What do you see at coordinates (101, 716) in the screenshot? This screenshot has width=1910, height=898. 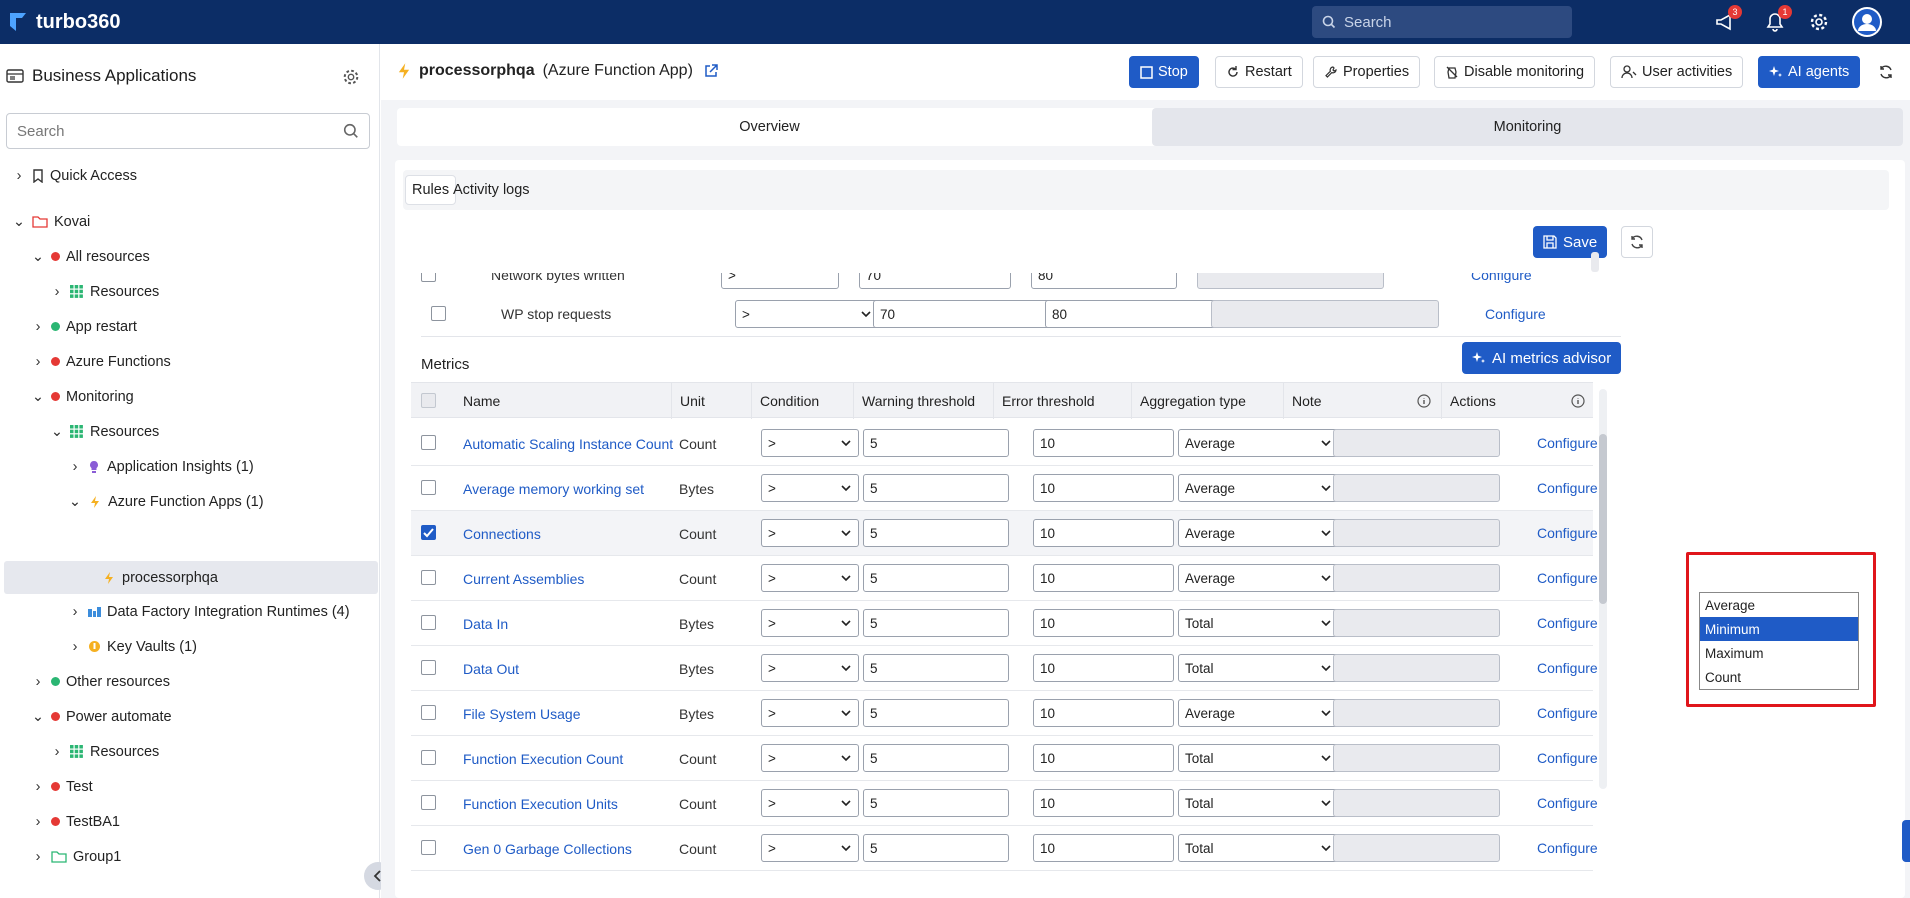 I see `tree-item-power-automate: ⌄ Power automate` at bounding box center [101, 716].